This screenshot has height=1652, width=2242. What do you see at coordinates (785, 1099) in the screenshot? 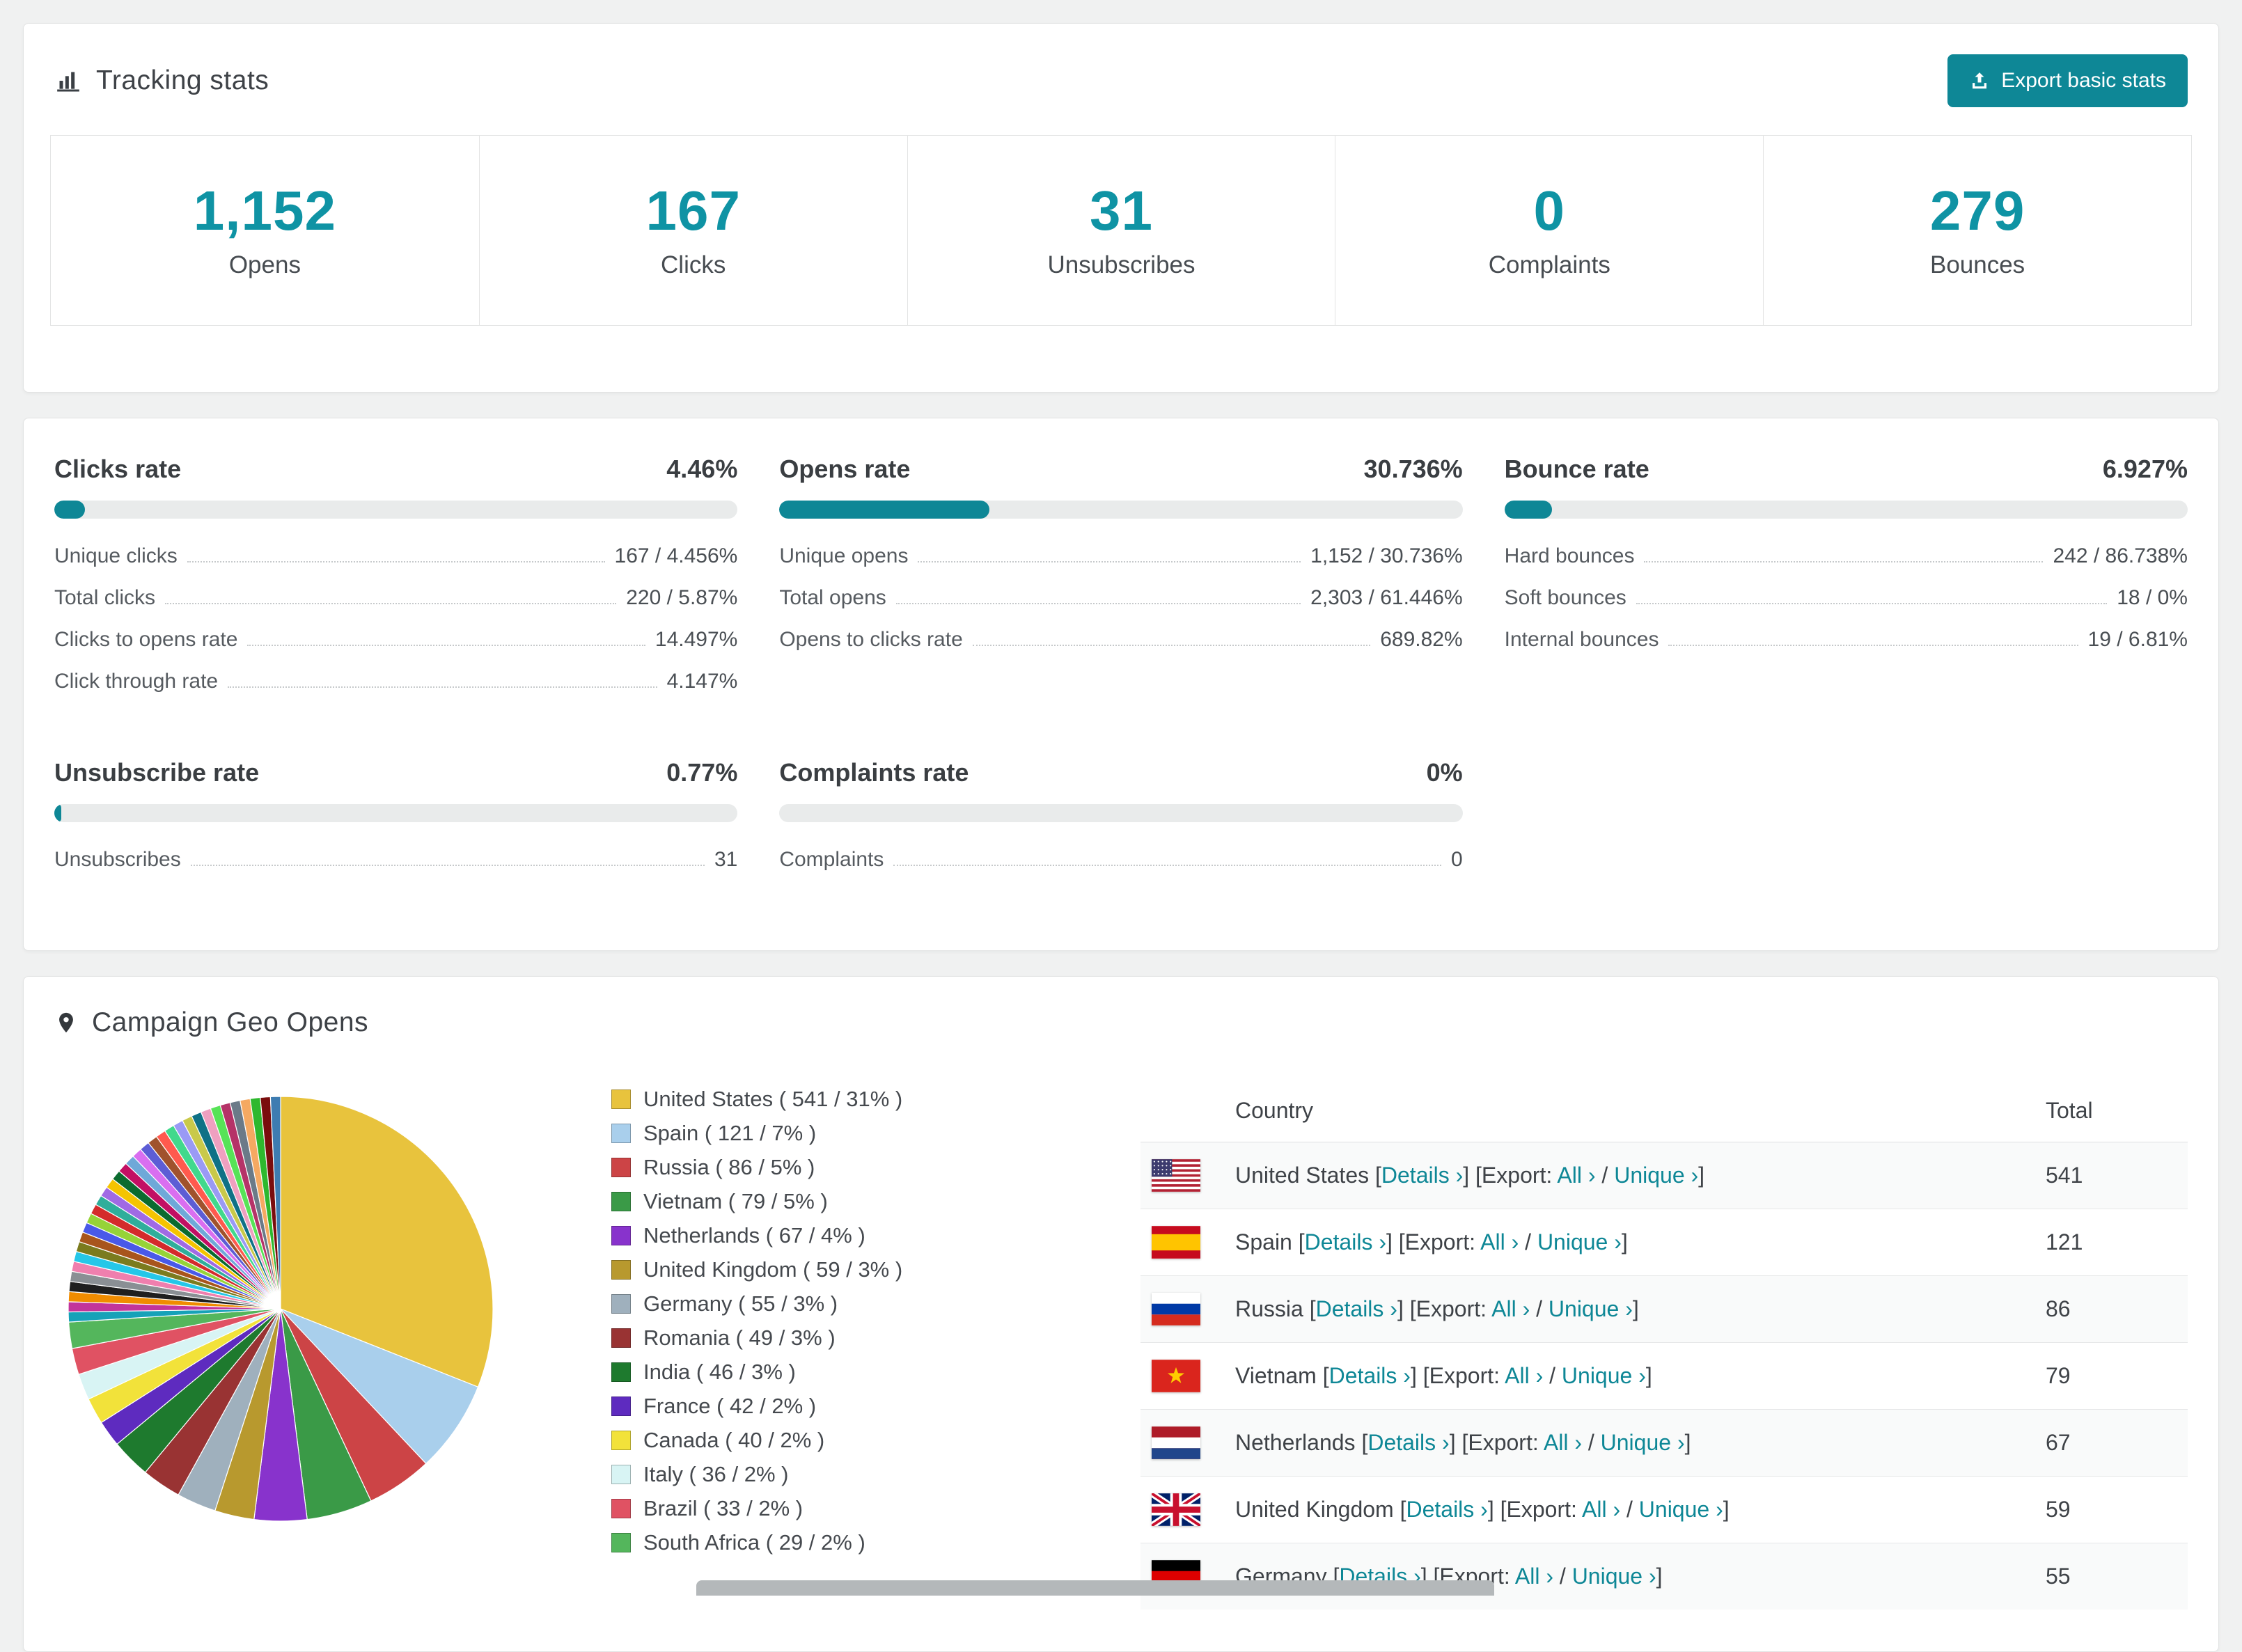
I see `legend-item-united-states: United States ( 541 / 31% )` at bounding box center [785, 1099].